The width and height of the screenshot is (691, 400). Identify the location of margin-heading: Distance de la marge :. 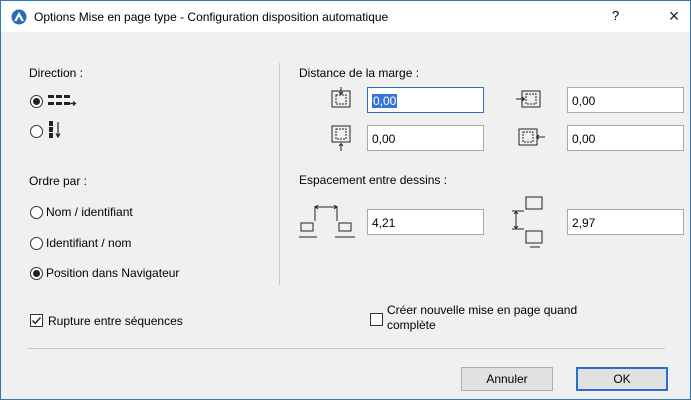
(359, 73).